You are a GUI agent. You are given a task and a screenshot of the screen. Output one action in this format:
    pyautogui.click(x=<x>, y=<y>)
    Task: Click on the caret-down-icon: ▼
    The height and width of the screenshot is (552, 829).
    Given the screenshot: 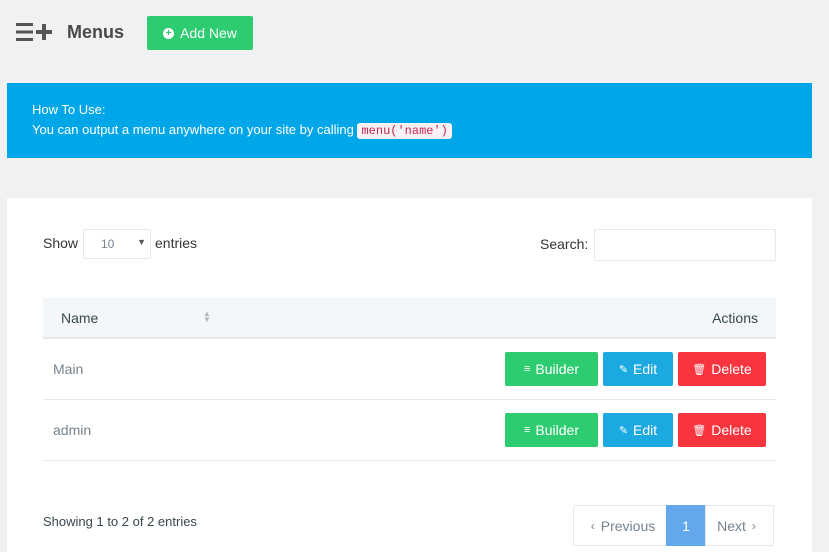 What is the action you would take?
    pyautogui.click(x=141, y=242)
    